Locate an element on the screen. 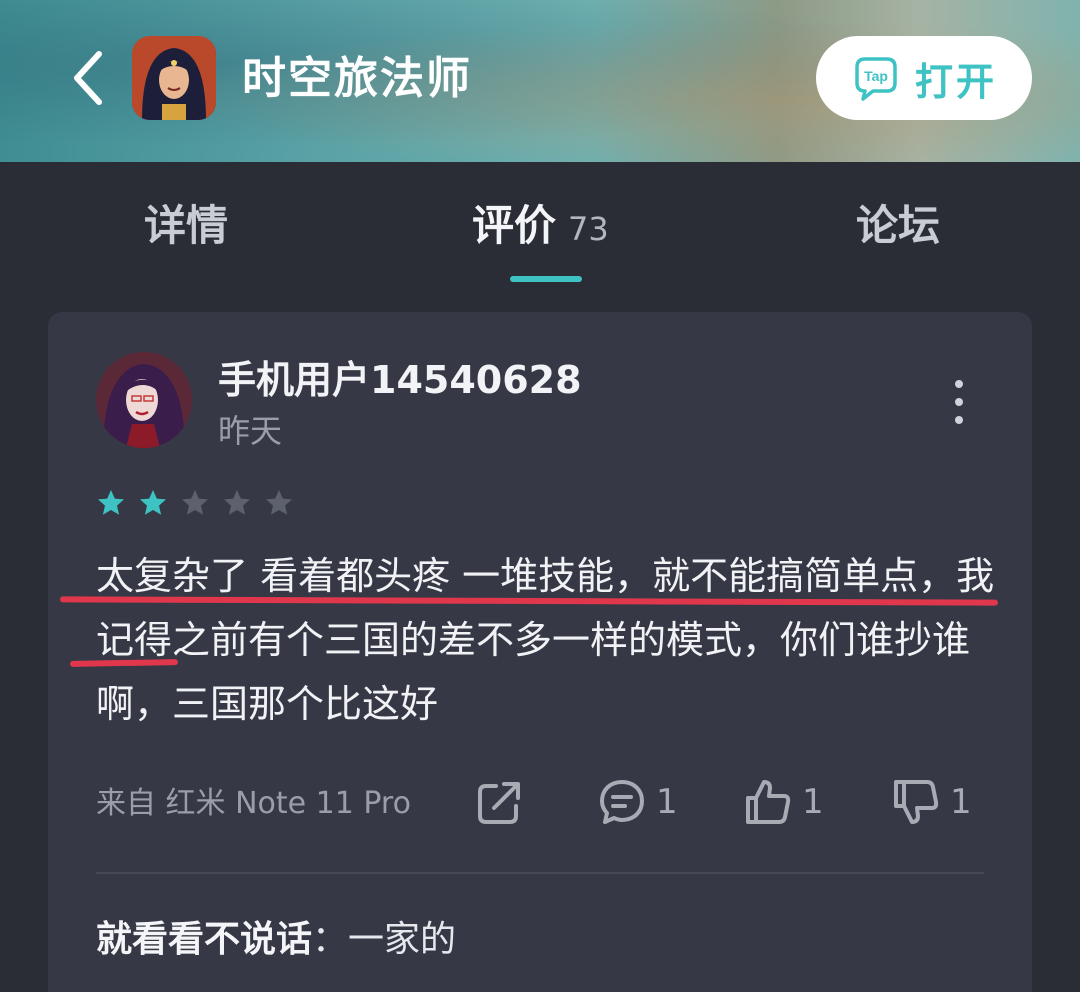  avatar is located at coordinates (144, 400).